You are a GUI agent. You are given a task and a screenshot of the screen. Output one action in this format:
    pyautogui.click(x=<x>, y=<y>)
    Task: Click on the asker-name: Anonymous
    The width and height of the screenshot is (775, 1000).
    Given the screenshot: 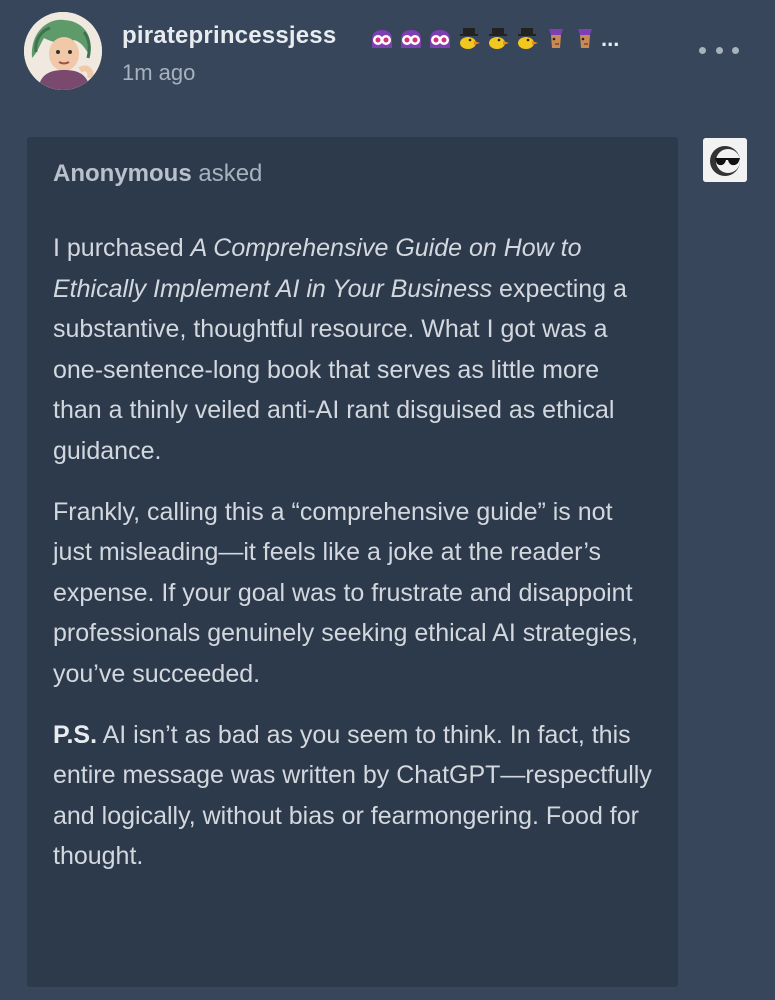 What is the action you would take?
    pyautogui.click(x=122, y=173)
    